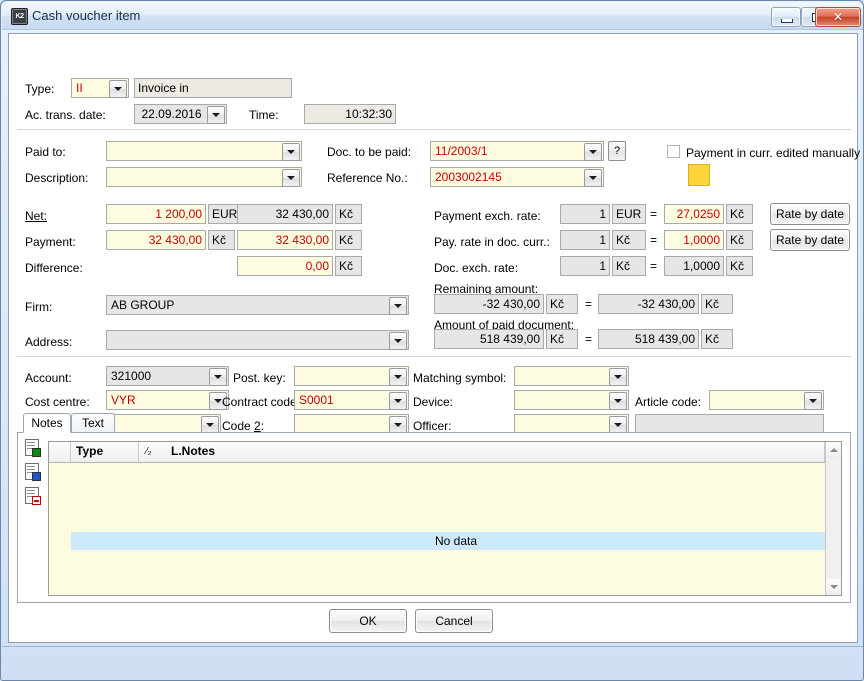 The height and width of the screenshot is (681, 864). What do you see at coordinates (617, 151) in the screenshot?
I see `doc-help-button: ?` at bounding box center [617, 151].